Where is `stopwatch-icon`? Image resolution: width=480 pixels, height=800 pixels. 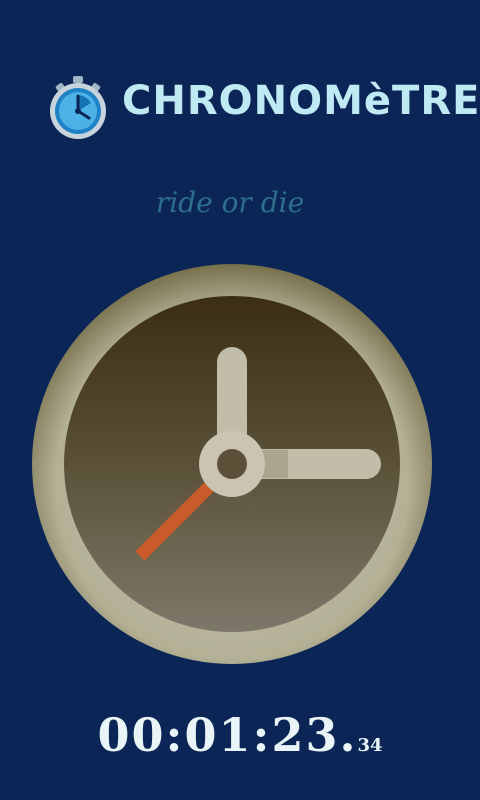 stopwatch-icon is located at coordinates (78, 107).